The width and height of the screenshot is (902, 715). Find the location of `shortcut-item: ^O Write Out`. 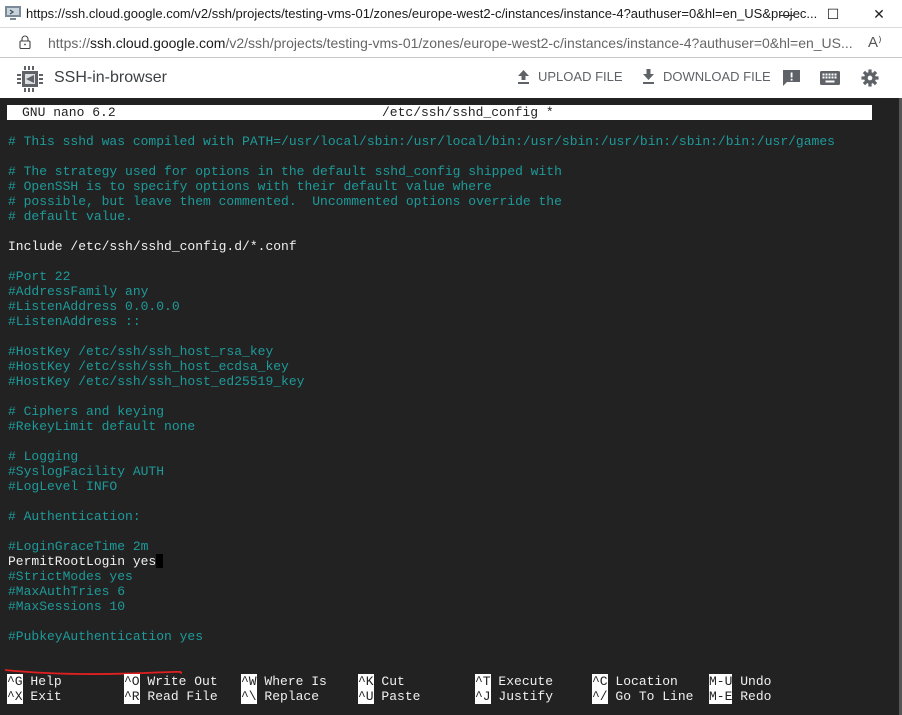

shortcut-item: ^O Write Out is located at coordinates (171, 681).